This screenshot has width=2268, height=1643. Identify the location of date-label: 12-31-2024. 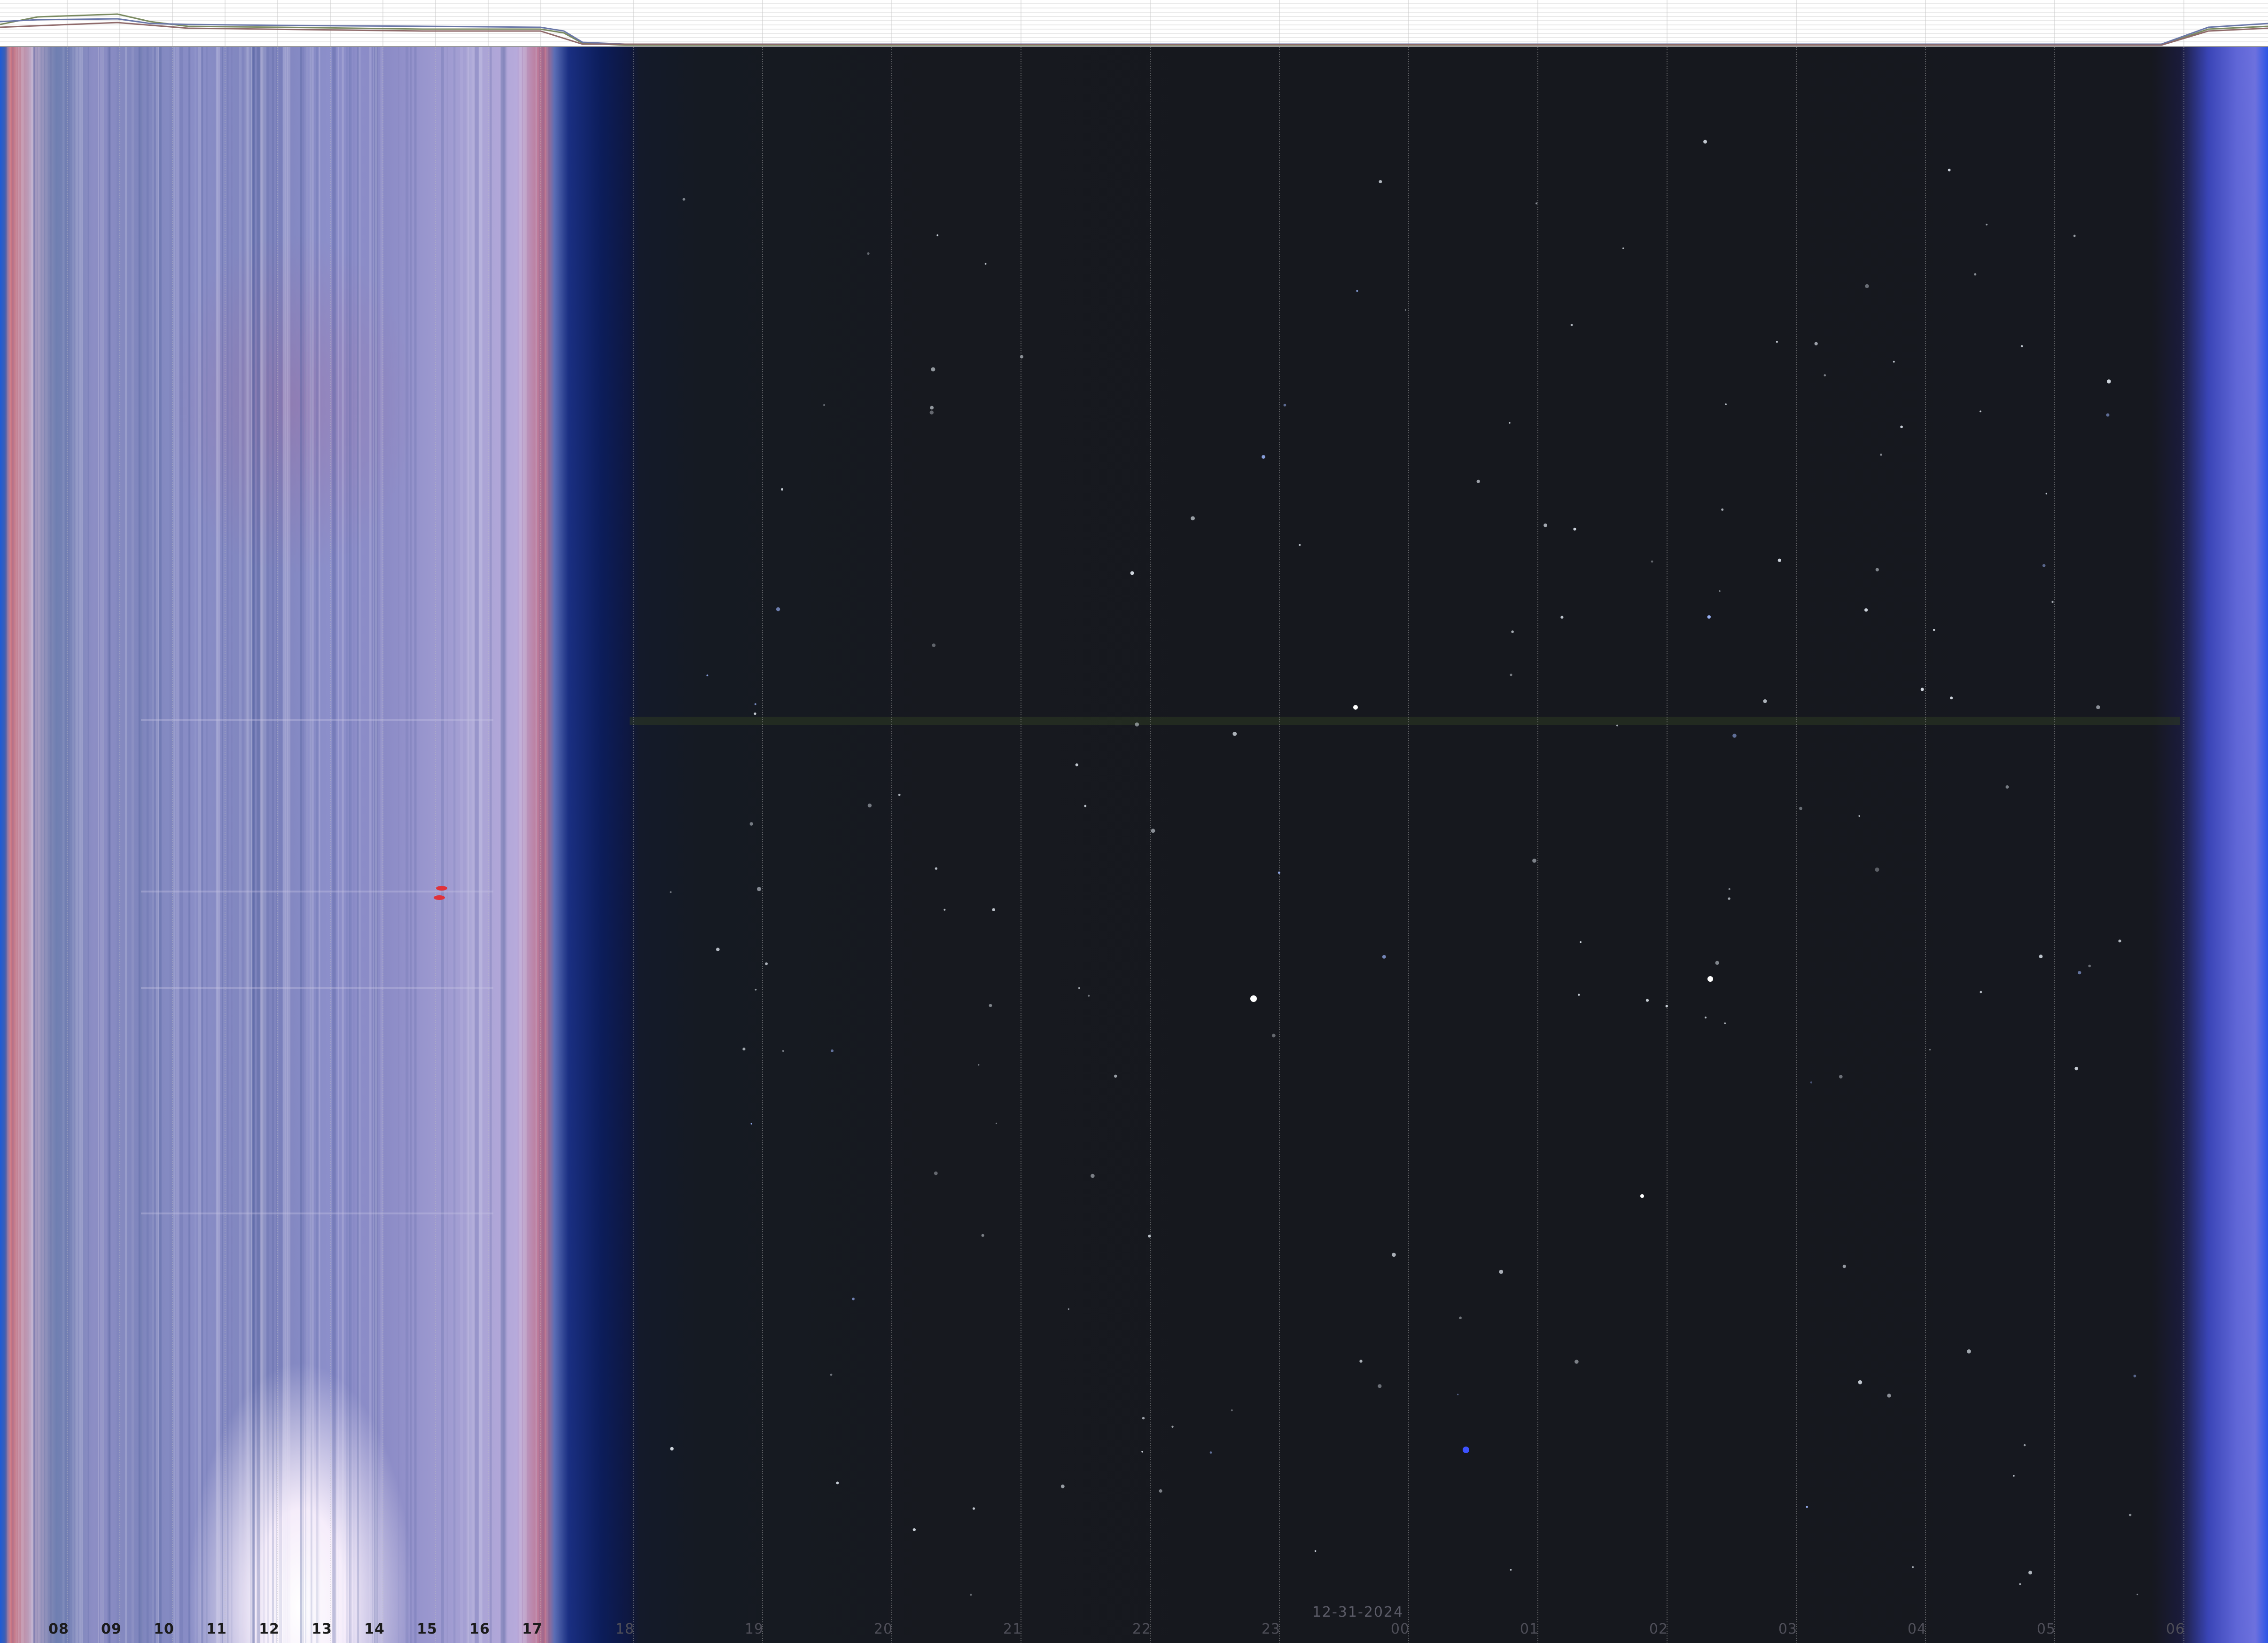
(1358, 1612).